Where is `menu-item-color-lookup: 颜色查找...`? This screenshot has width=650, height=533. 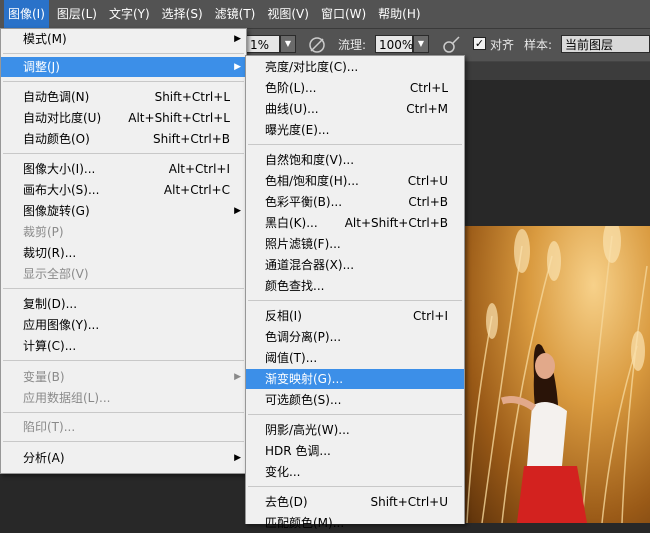 menu-item-color-lookup: 颜色查找... is located at coordinates (355, 286).